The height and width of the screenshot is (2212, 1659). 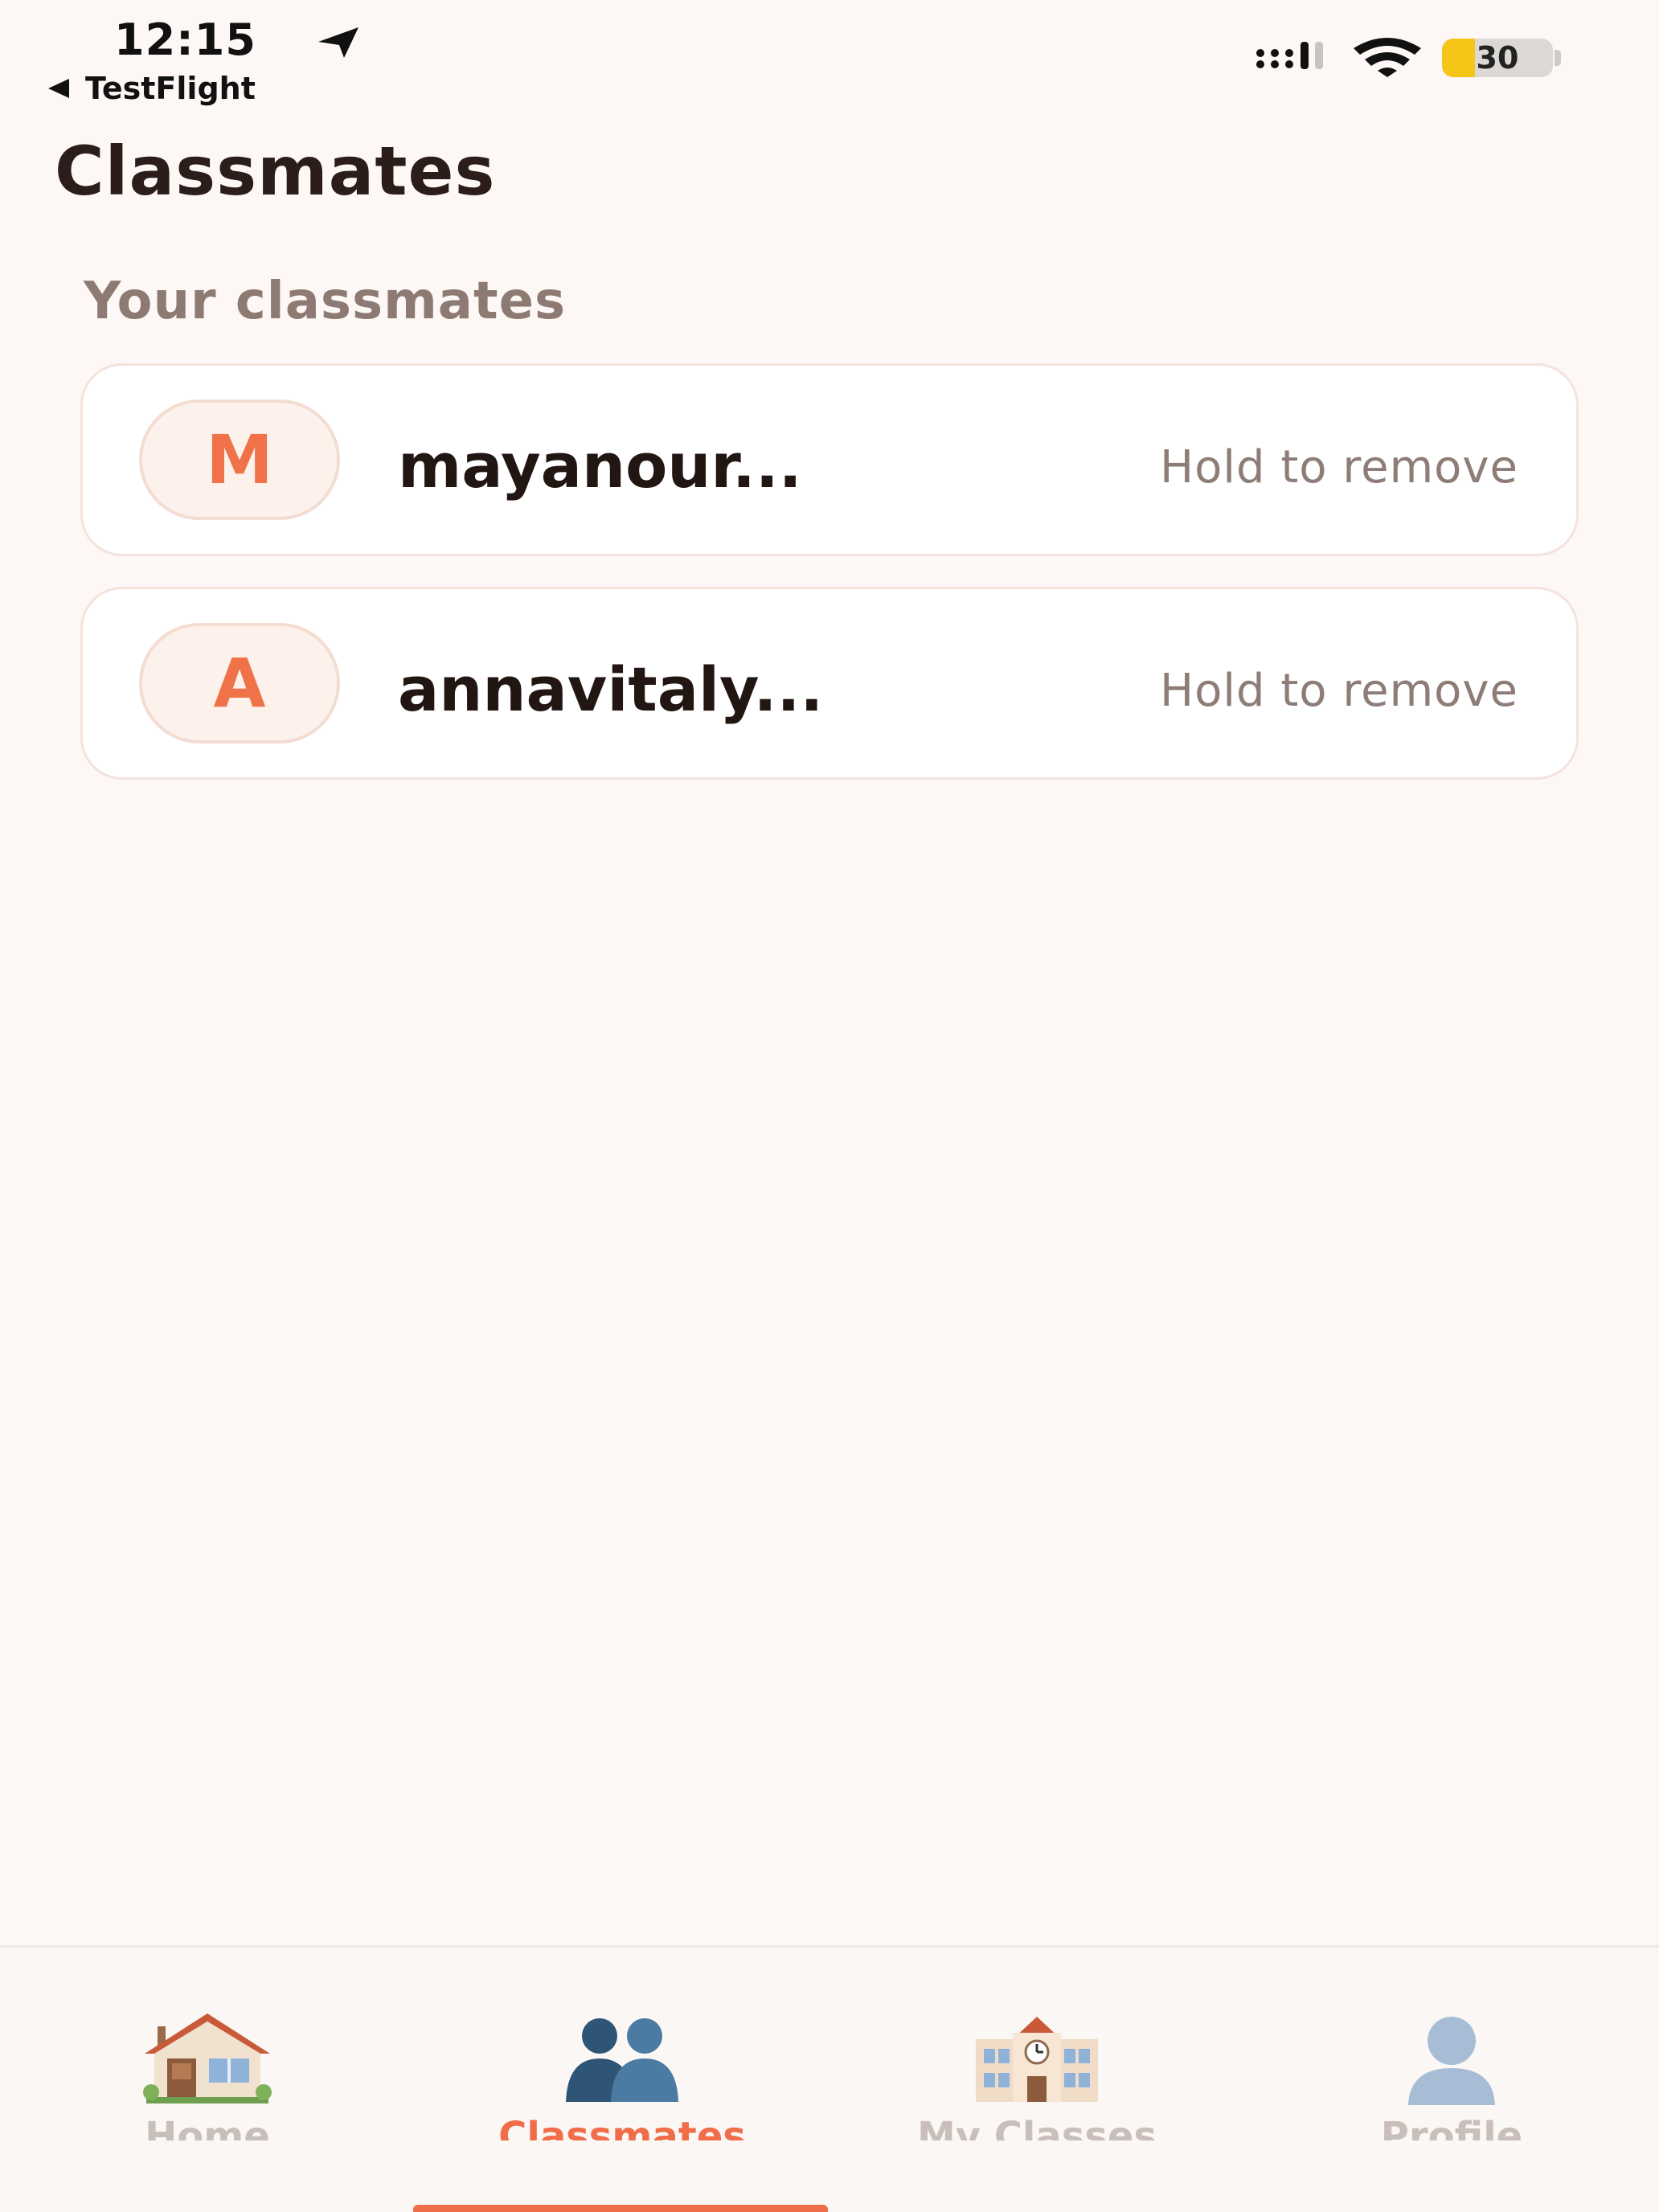 I want to click on tab-profile: Profile, so click(x=1451, y=2052).